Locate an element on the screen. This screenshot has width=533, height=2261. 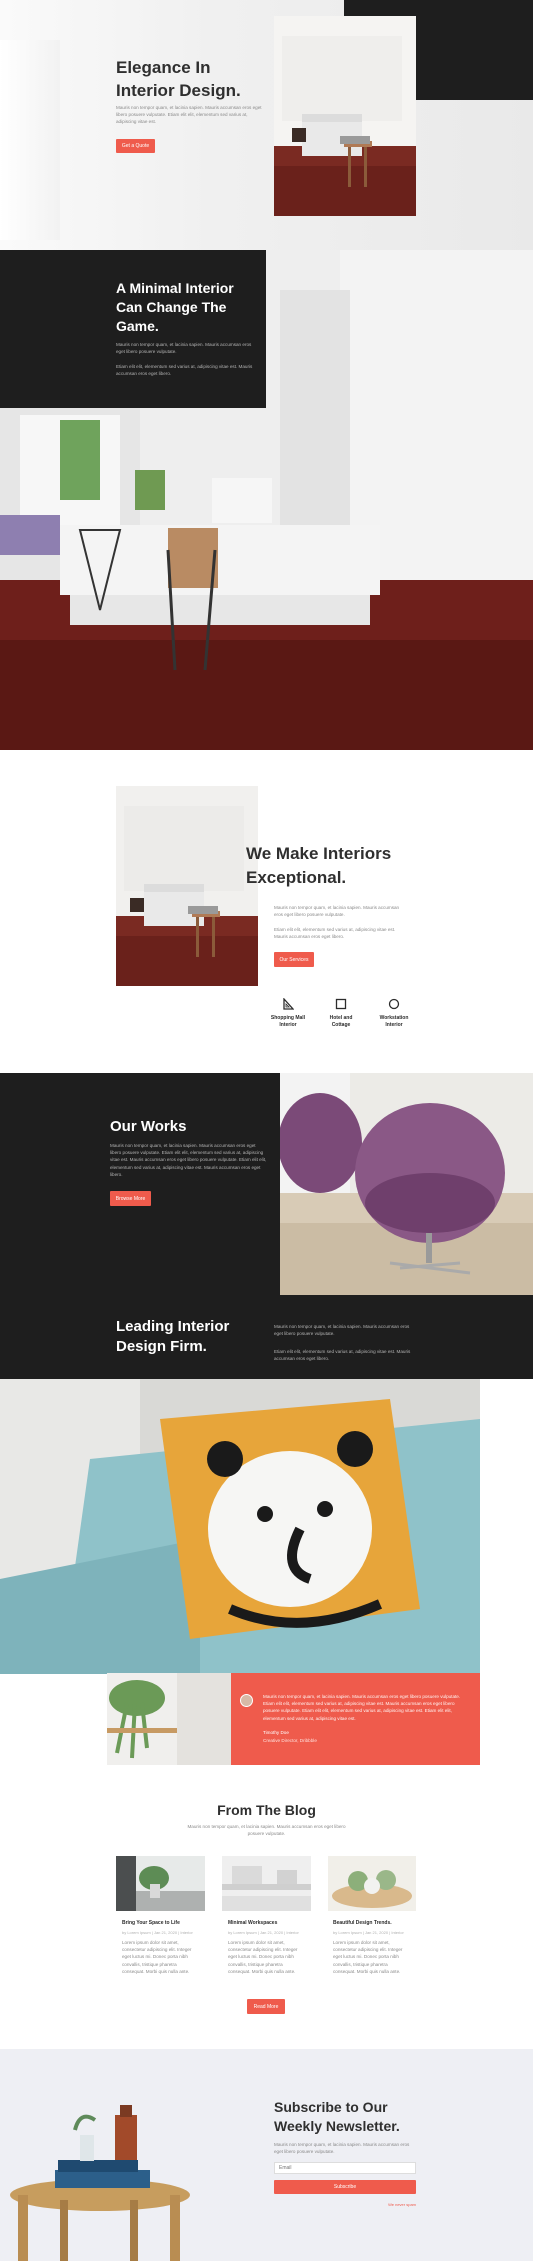
read-more-button: Read More is located at coordinates (266, 2006).